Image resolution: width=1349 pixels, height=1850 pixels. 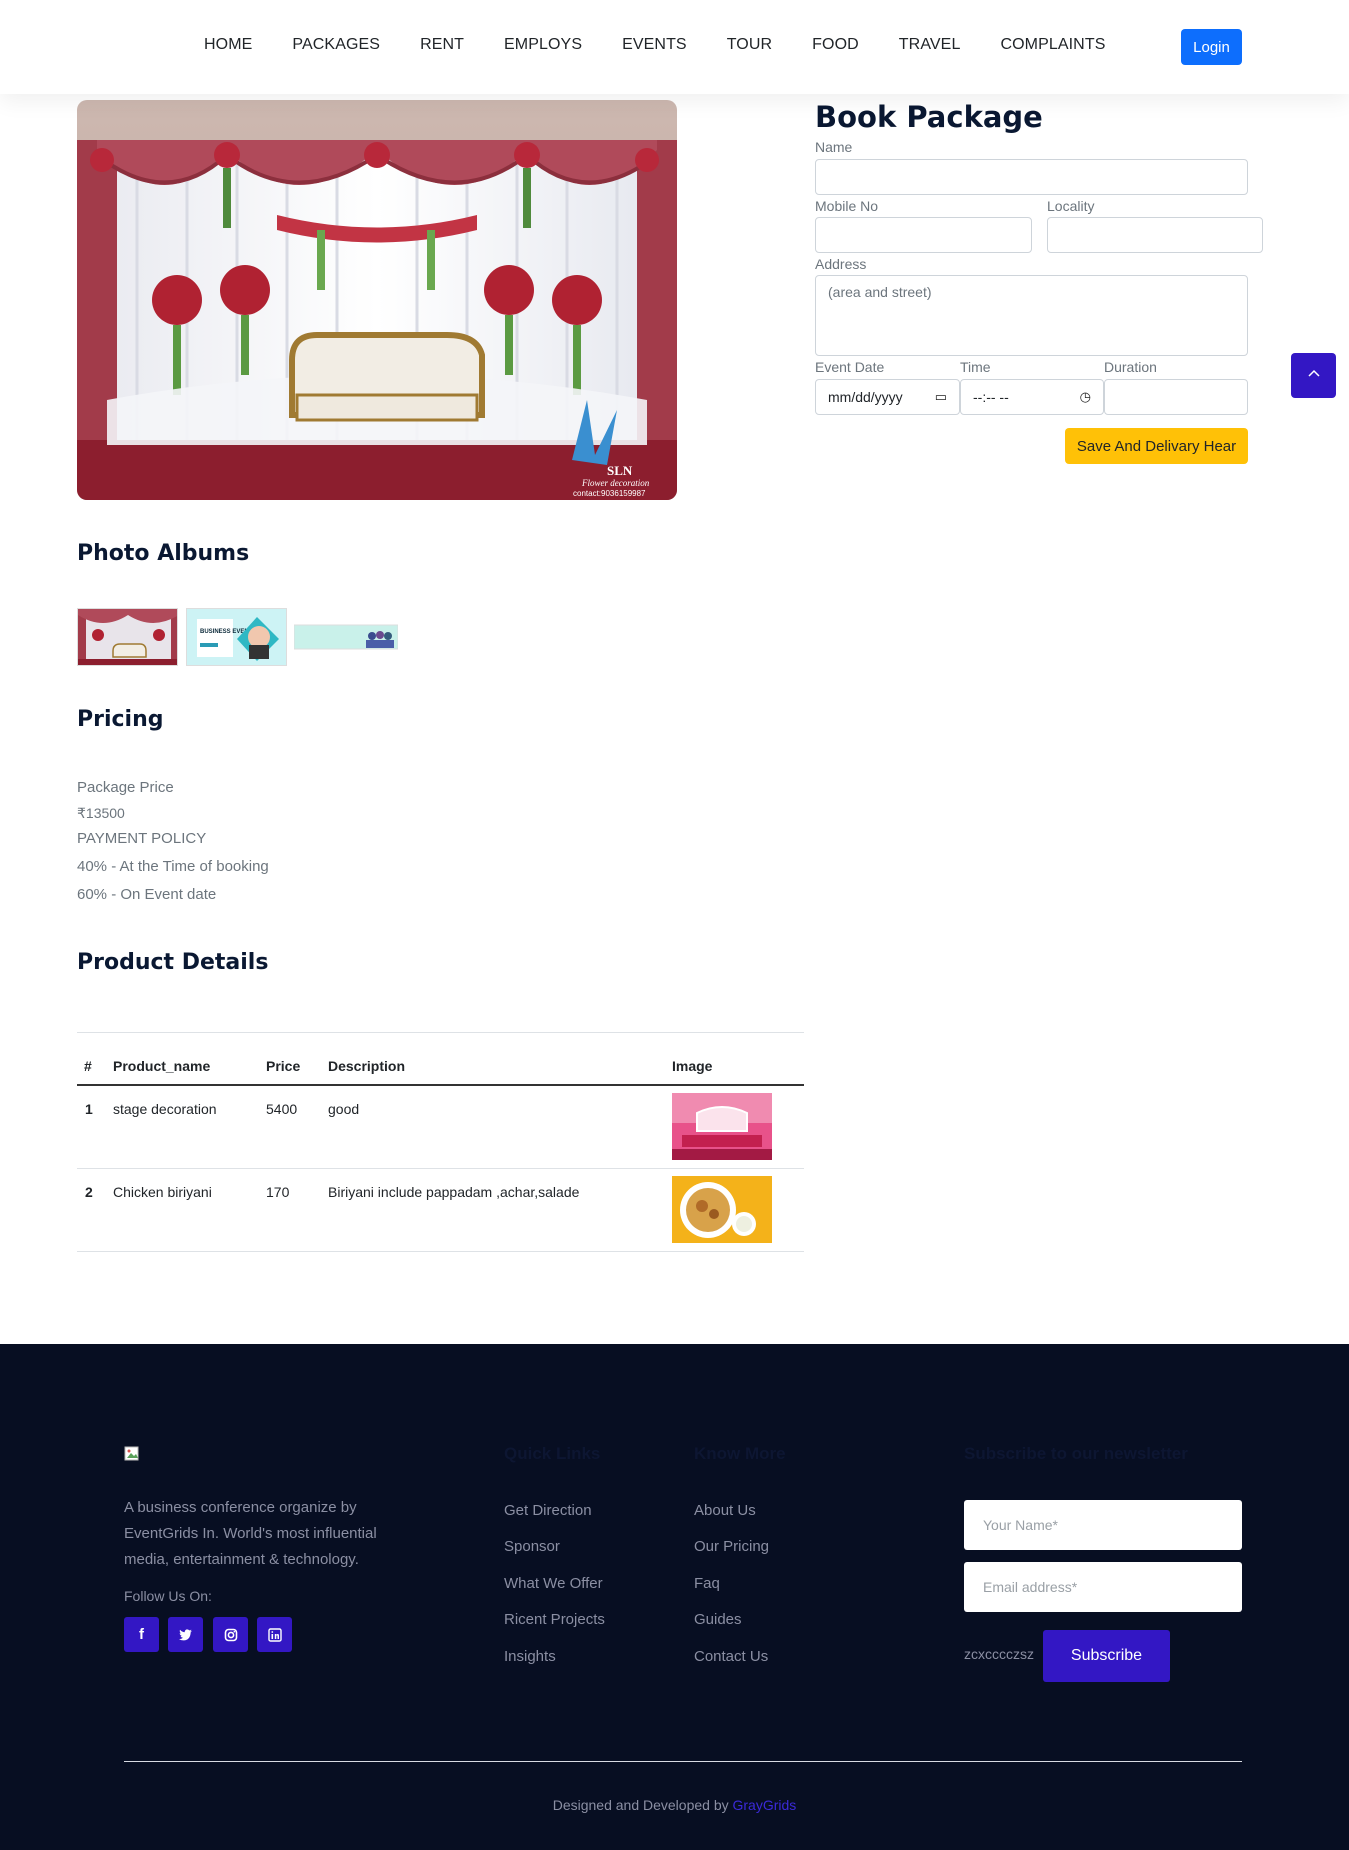 What do you see at coordinates (132, 1454) in the screenshot?
I see `broken-logo-icon` at bounding box center [132, 1454].